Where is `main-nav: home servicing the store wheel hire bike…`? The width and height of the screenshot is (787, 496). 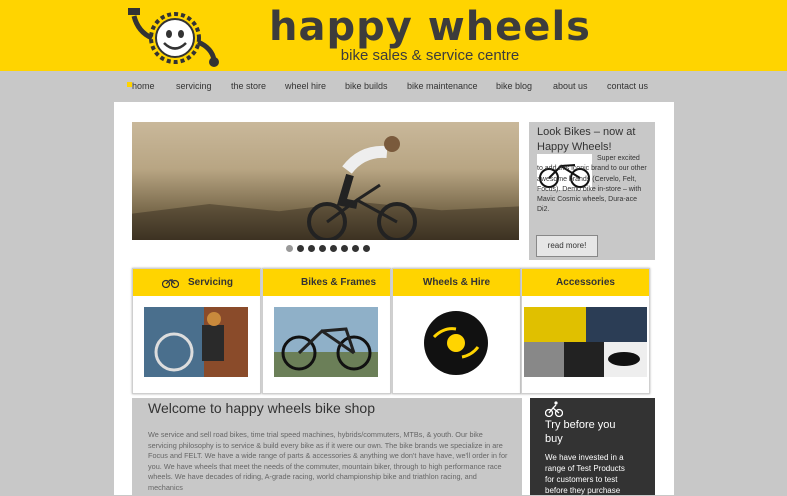 main-nav: home servicing the store wheel hire bike… is located at coordinates (393, 86).